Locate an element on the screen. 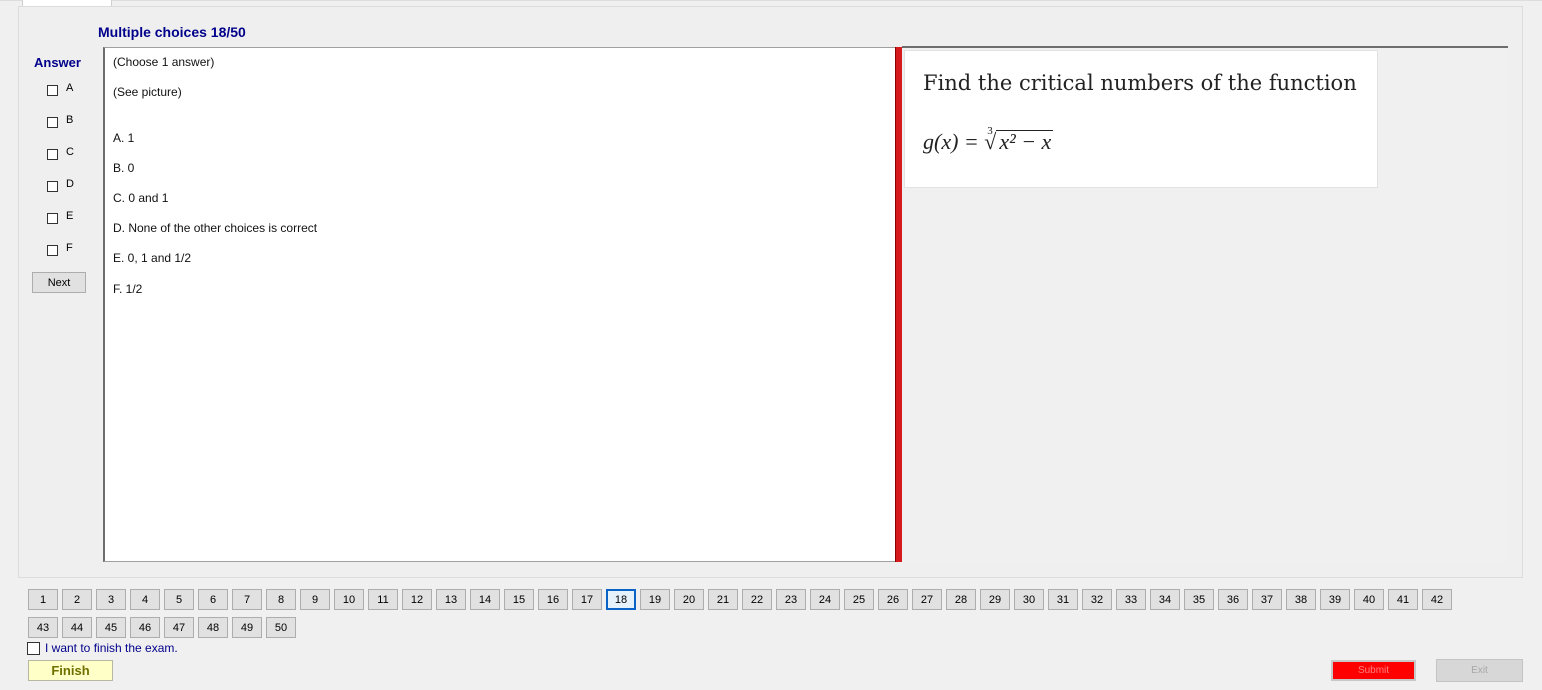 The image size is (1542, 690). choice-b: B. 0 is located at coordinates (124, 168).